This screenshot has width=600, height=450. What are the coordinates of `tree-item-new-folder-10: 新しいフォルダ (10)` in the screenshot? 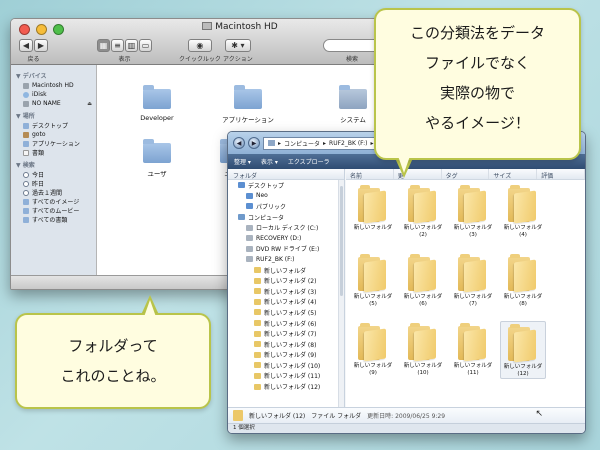 It's located at (286, 365).